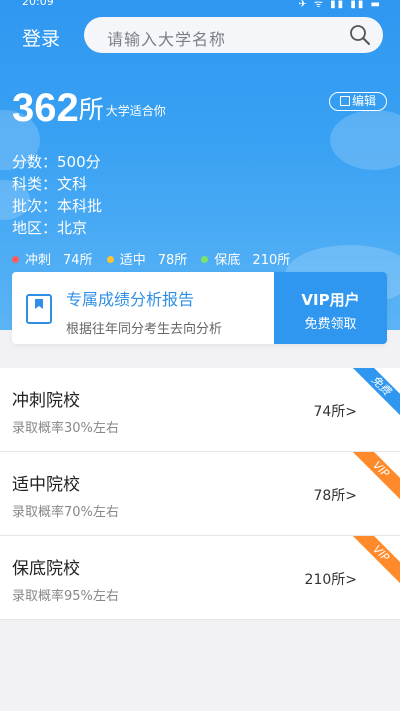 The width and height of the screenshot is (400, 711). I want to click on vip-claim-button: VIP用户 免费领取, so click(330, 308).